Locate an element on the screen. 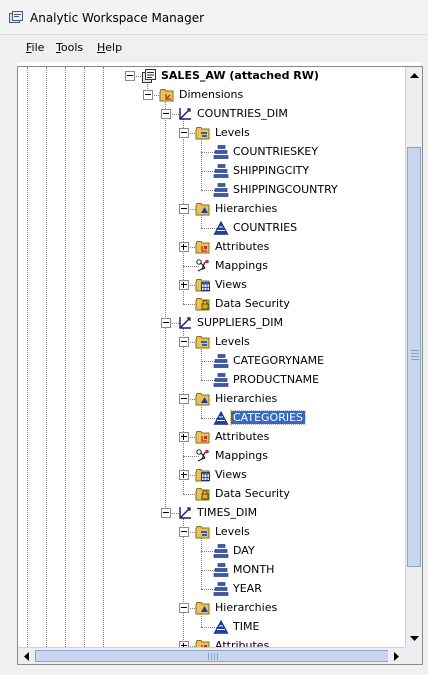 Image resolution: width=428 pixels, height=675 pixels. tree-node-label: Dimensions is located at coordinates (211, 94).